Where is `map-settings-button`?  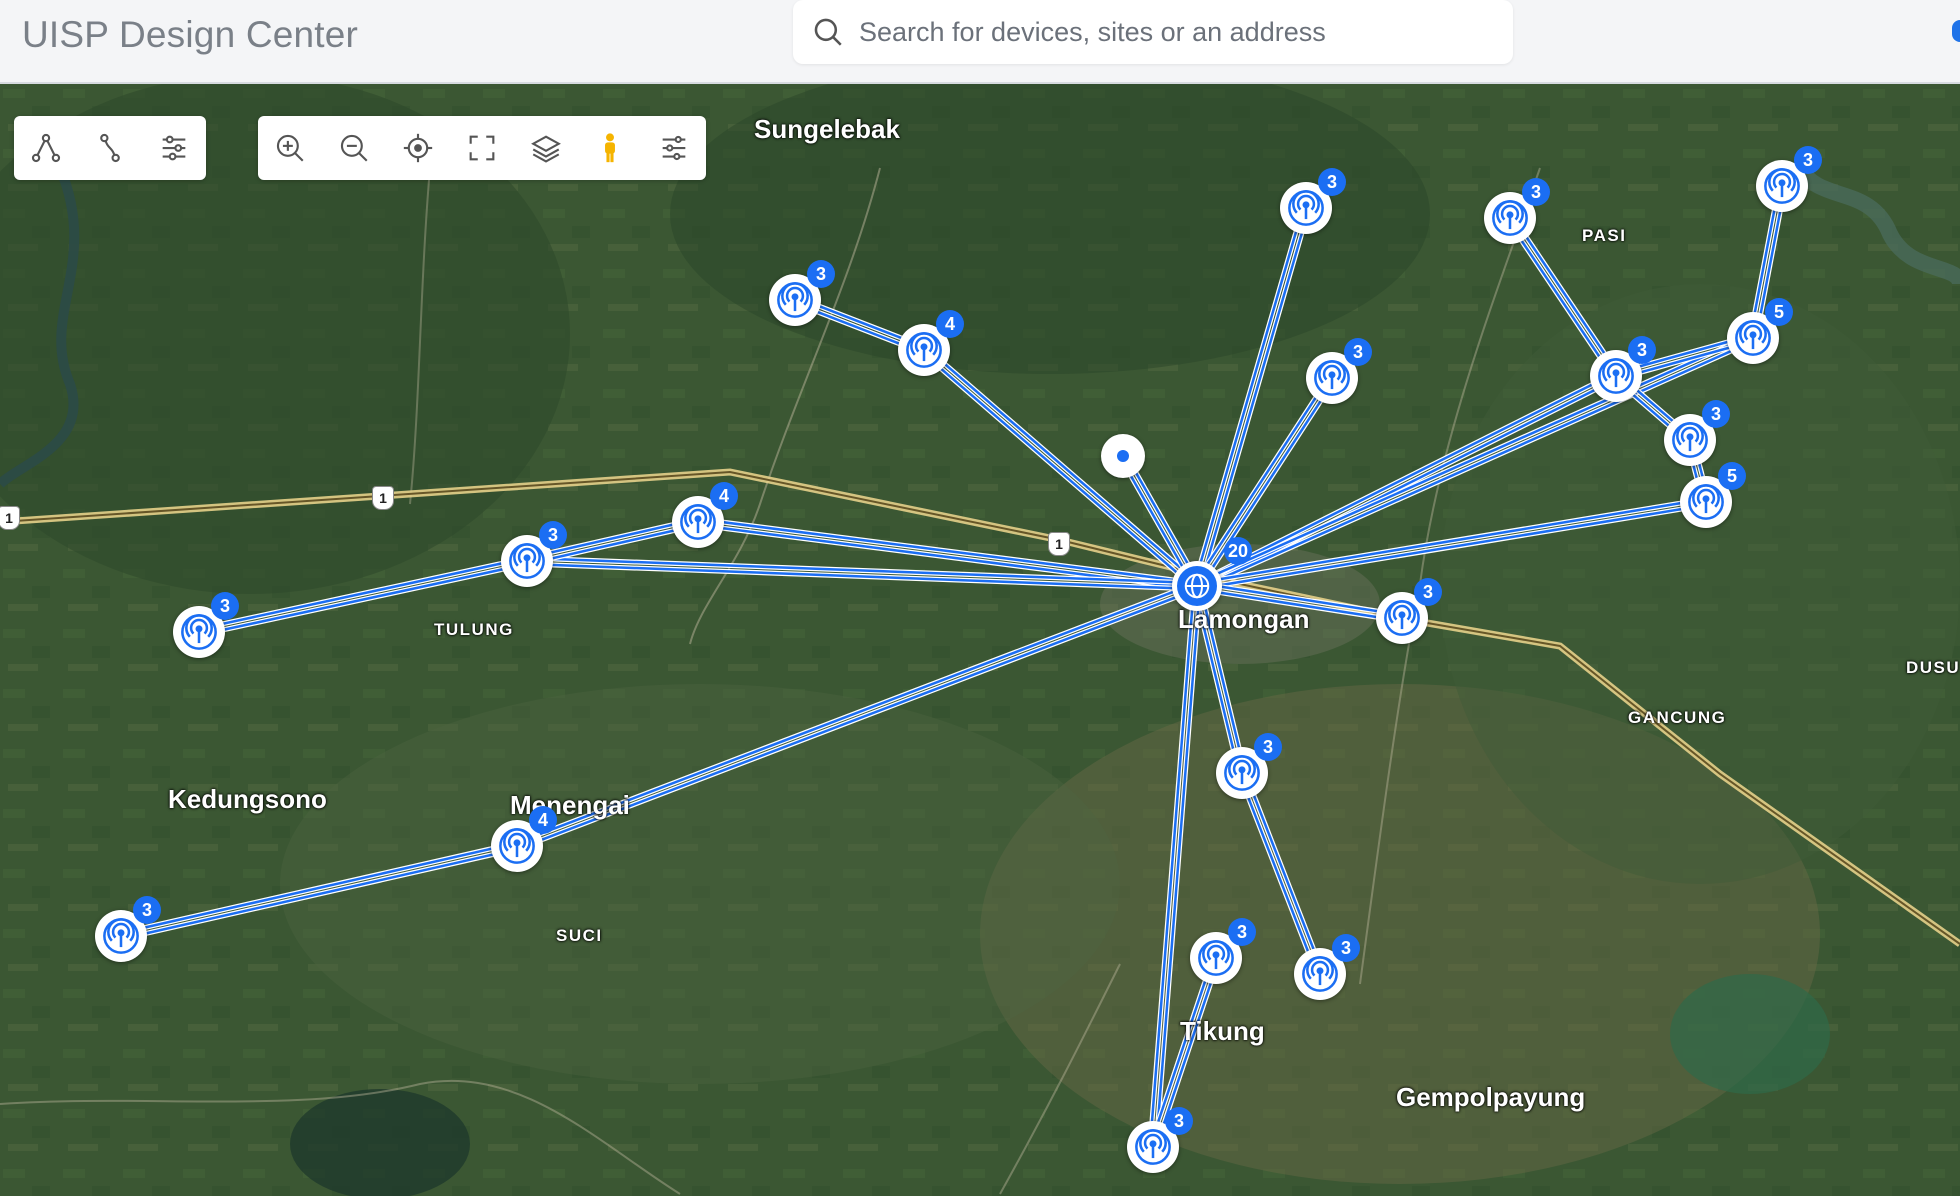
map-settings-button is located at coordinates (674, 148).